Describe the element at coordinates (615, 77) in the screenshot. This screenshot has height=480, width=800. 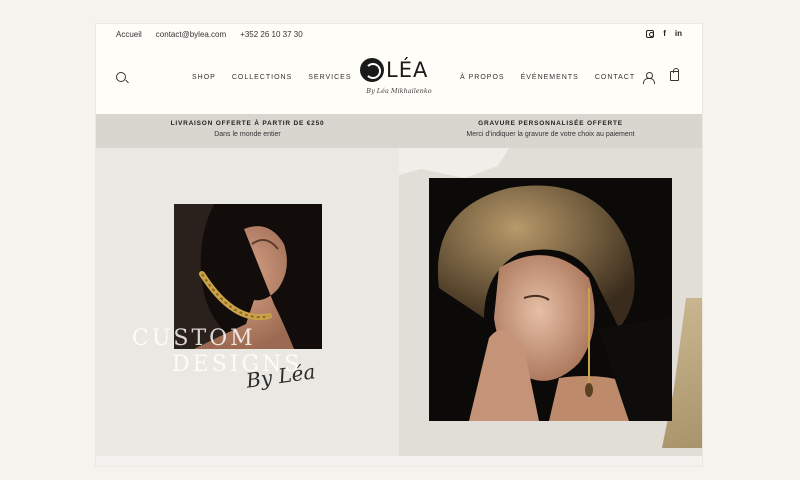
I see `nav-contact: CONTACT` at that location.